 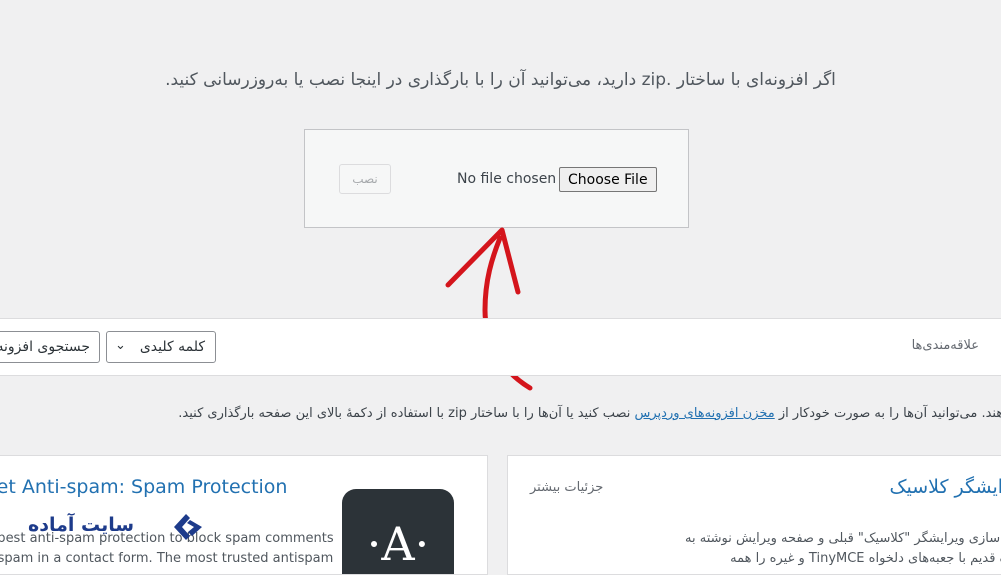 What do you see at coordinates (398, 531) in the screenshot?
I see `akismet-plugin-icon: ·A·` at bounding box center [398, 531].